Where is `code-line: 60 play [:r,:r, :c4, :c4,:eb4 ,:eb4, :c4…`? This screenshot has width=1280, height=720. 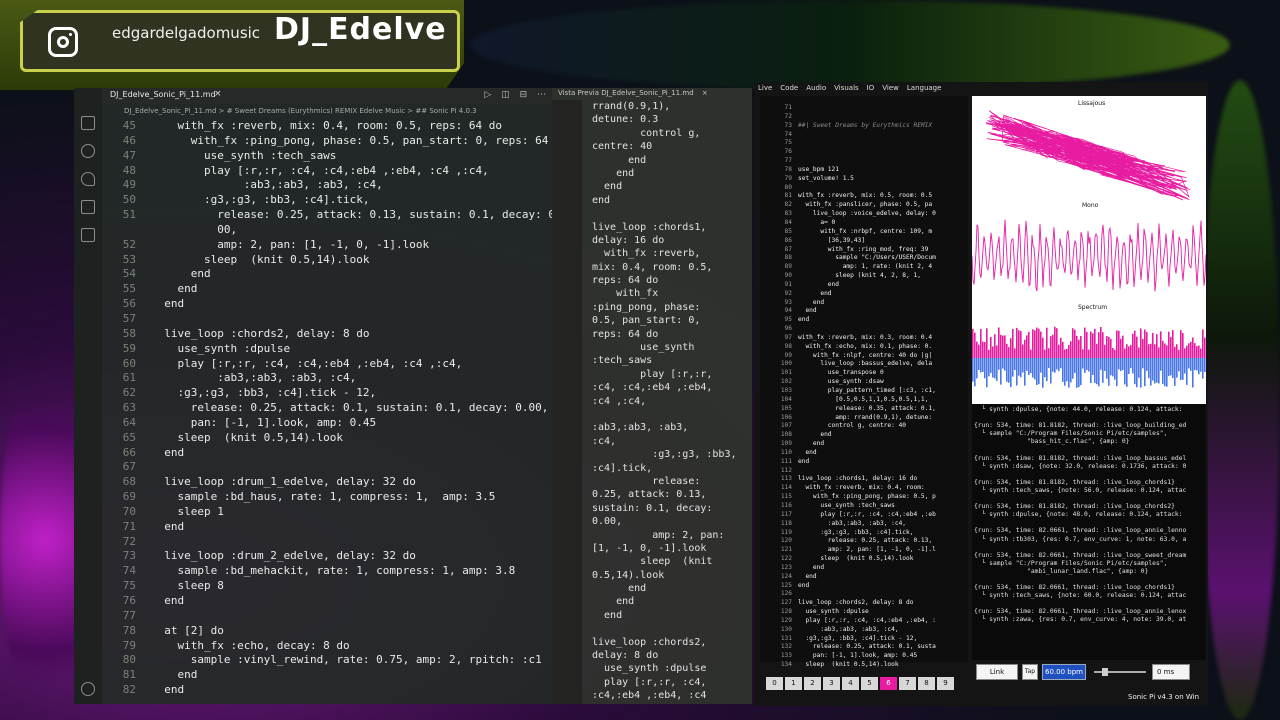
code-line: 60 play [:r,:r, :c4, :c4,:eb4 ,:eb4, :c4… is located at coordinates (327, 364).